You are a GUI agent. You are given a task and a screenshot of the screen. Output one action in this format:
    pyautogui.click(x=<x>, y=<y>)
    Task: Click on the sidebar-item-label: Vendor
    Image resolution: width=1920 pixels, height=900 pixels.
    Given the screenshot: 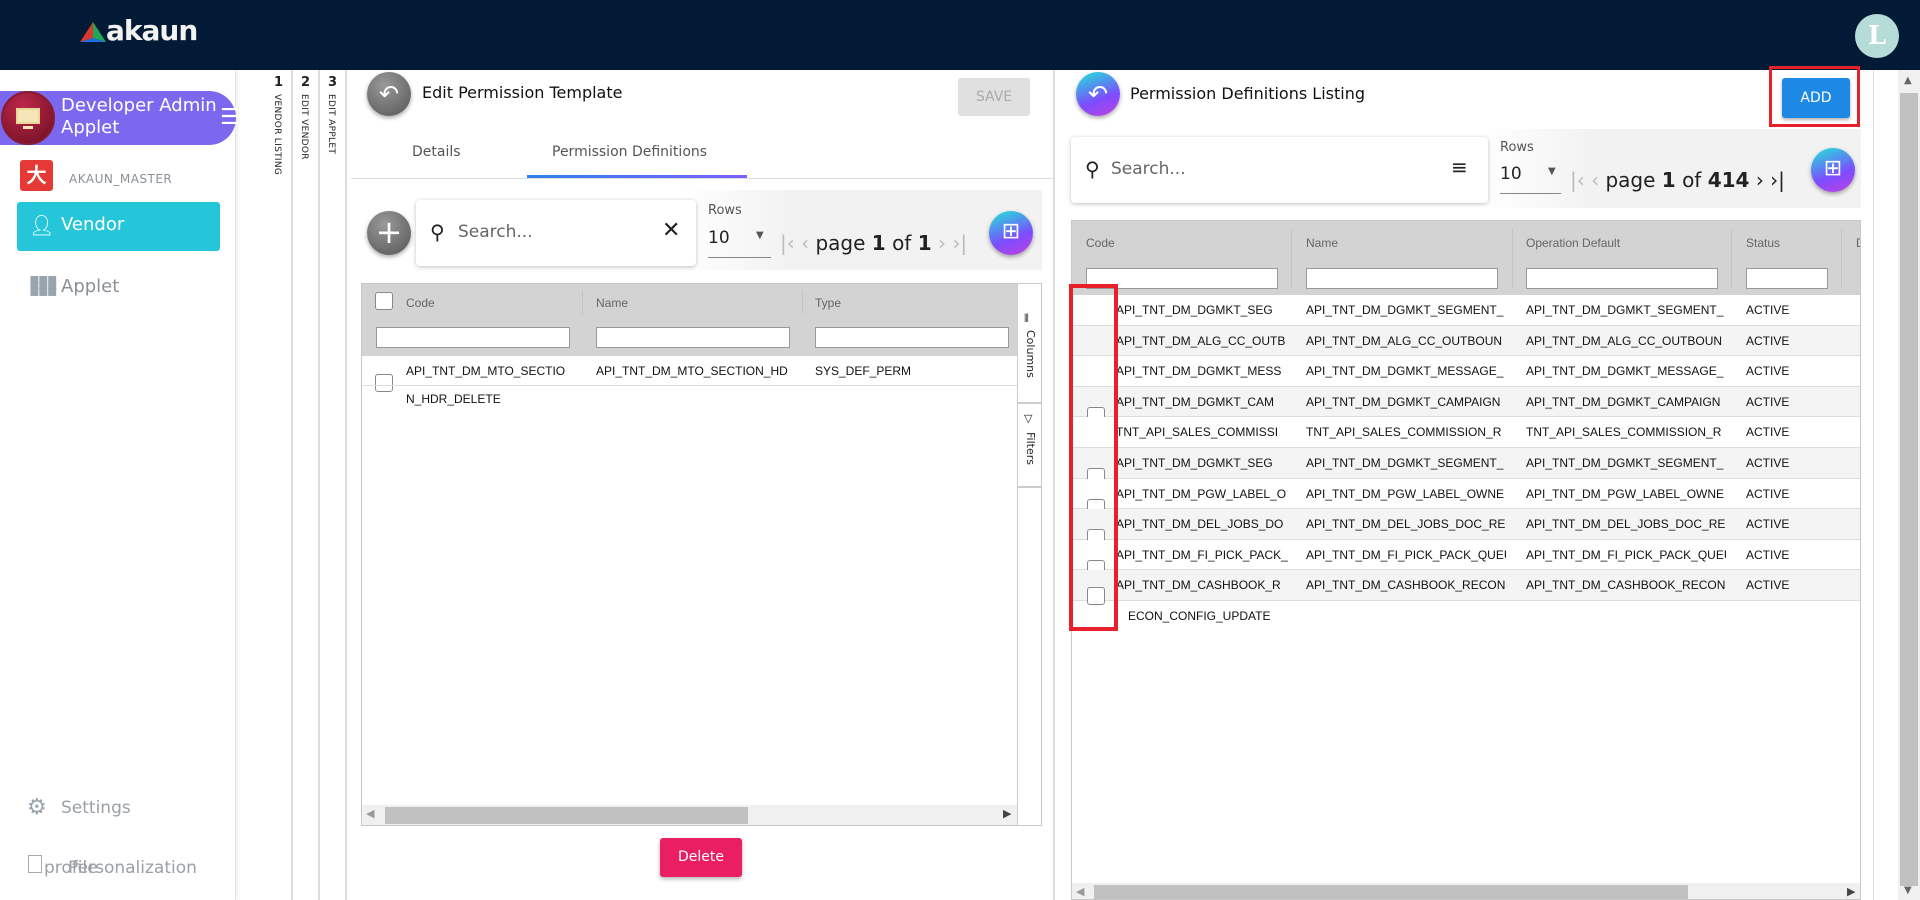 What is the action you would take?
    pyautogui.click(x=93, y=224)
    